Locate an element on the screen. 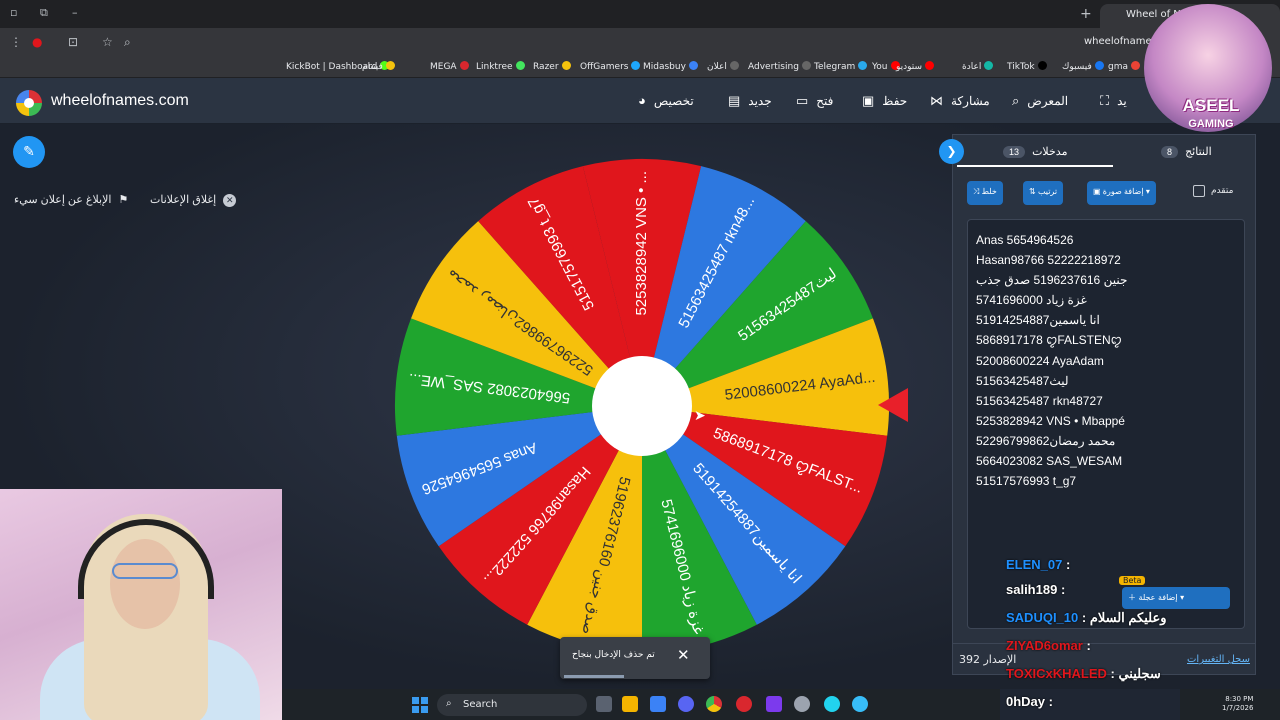 The height and width of the screenshot is (720, 1280). bookmark-item: TikTok is located at coordinates (1027, 66).